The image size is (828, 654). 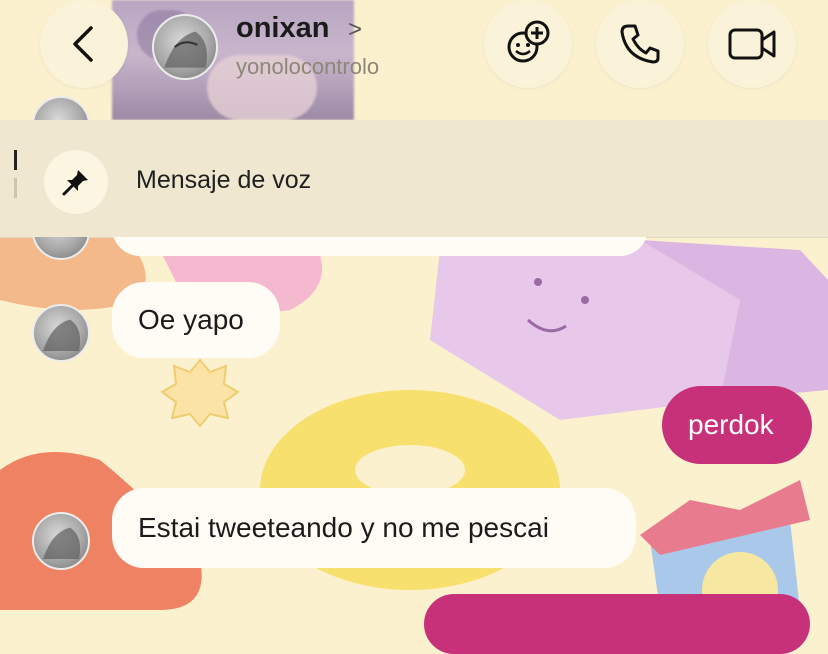 I want to click on add-emoji-button, so click(x=528, y=44).